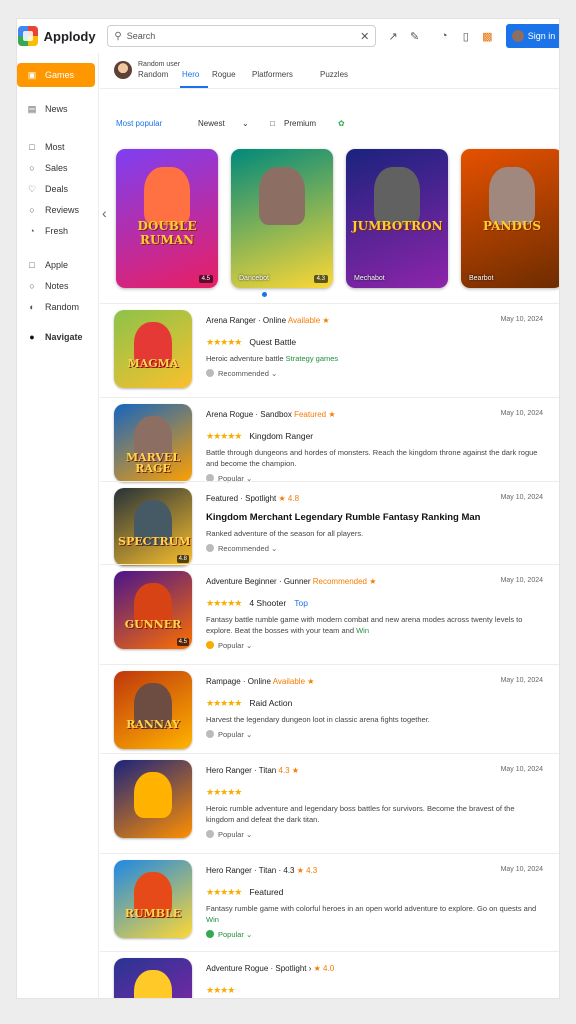 This screenshot has width=576, height=1024. What do you see at coordinates (282, 218) in the screenshot?
I see `carousel-card: Dancebot 4.3` at bounding box center [282, 218].